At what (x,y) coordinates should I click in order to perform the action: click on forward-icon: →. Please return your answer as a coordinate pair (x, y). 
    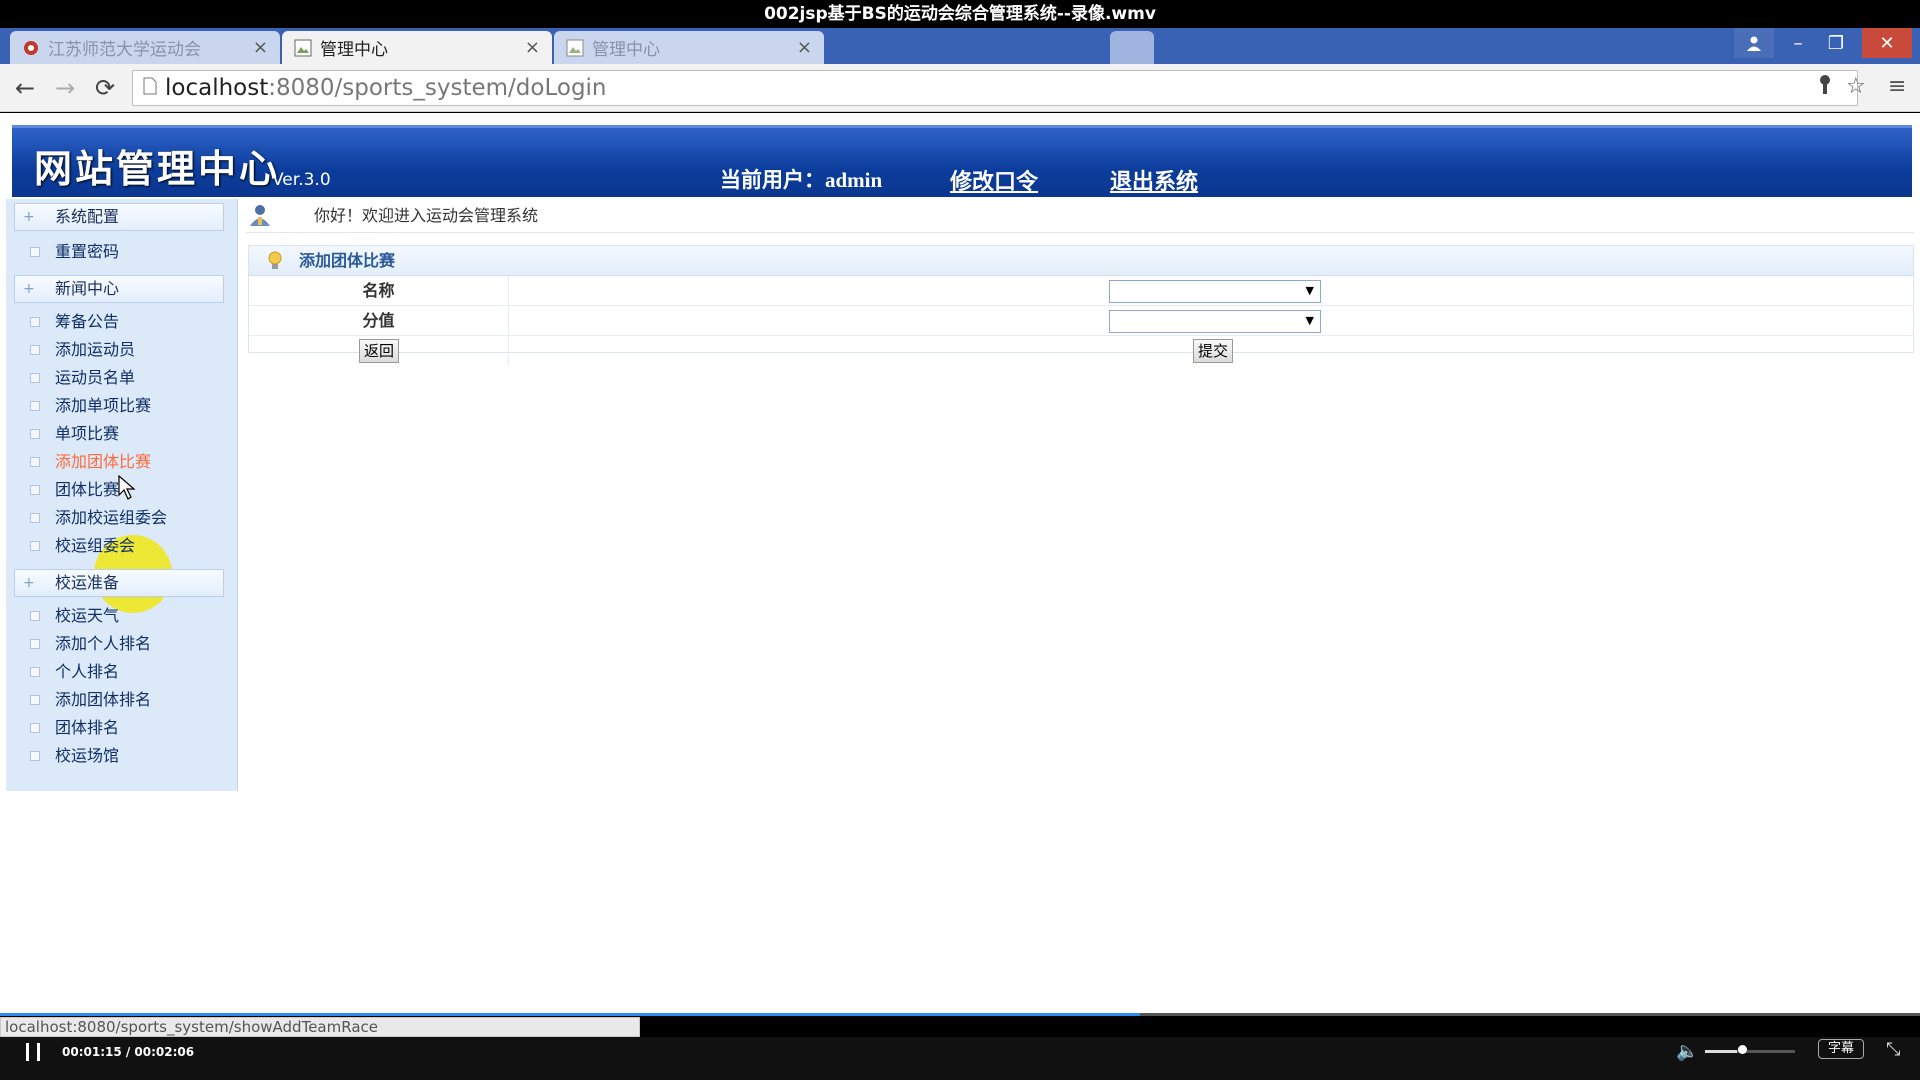
    Looking at the image, I should click on (65, 88).